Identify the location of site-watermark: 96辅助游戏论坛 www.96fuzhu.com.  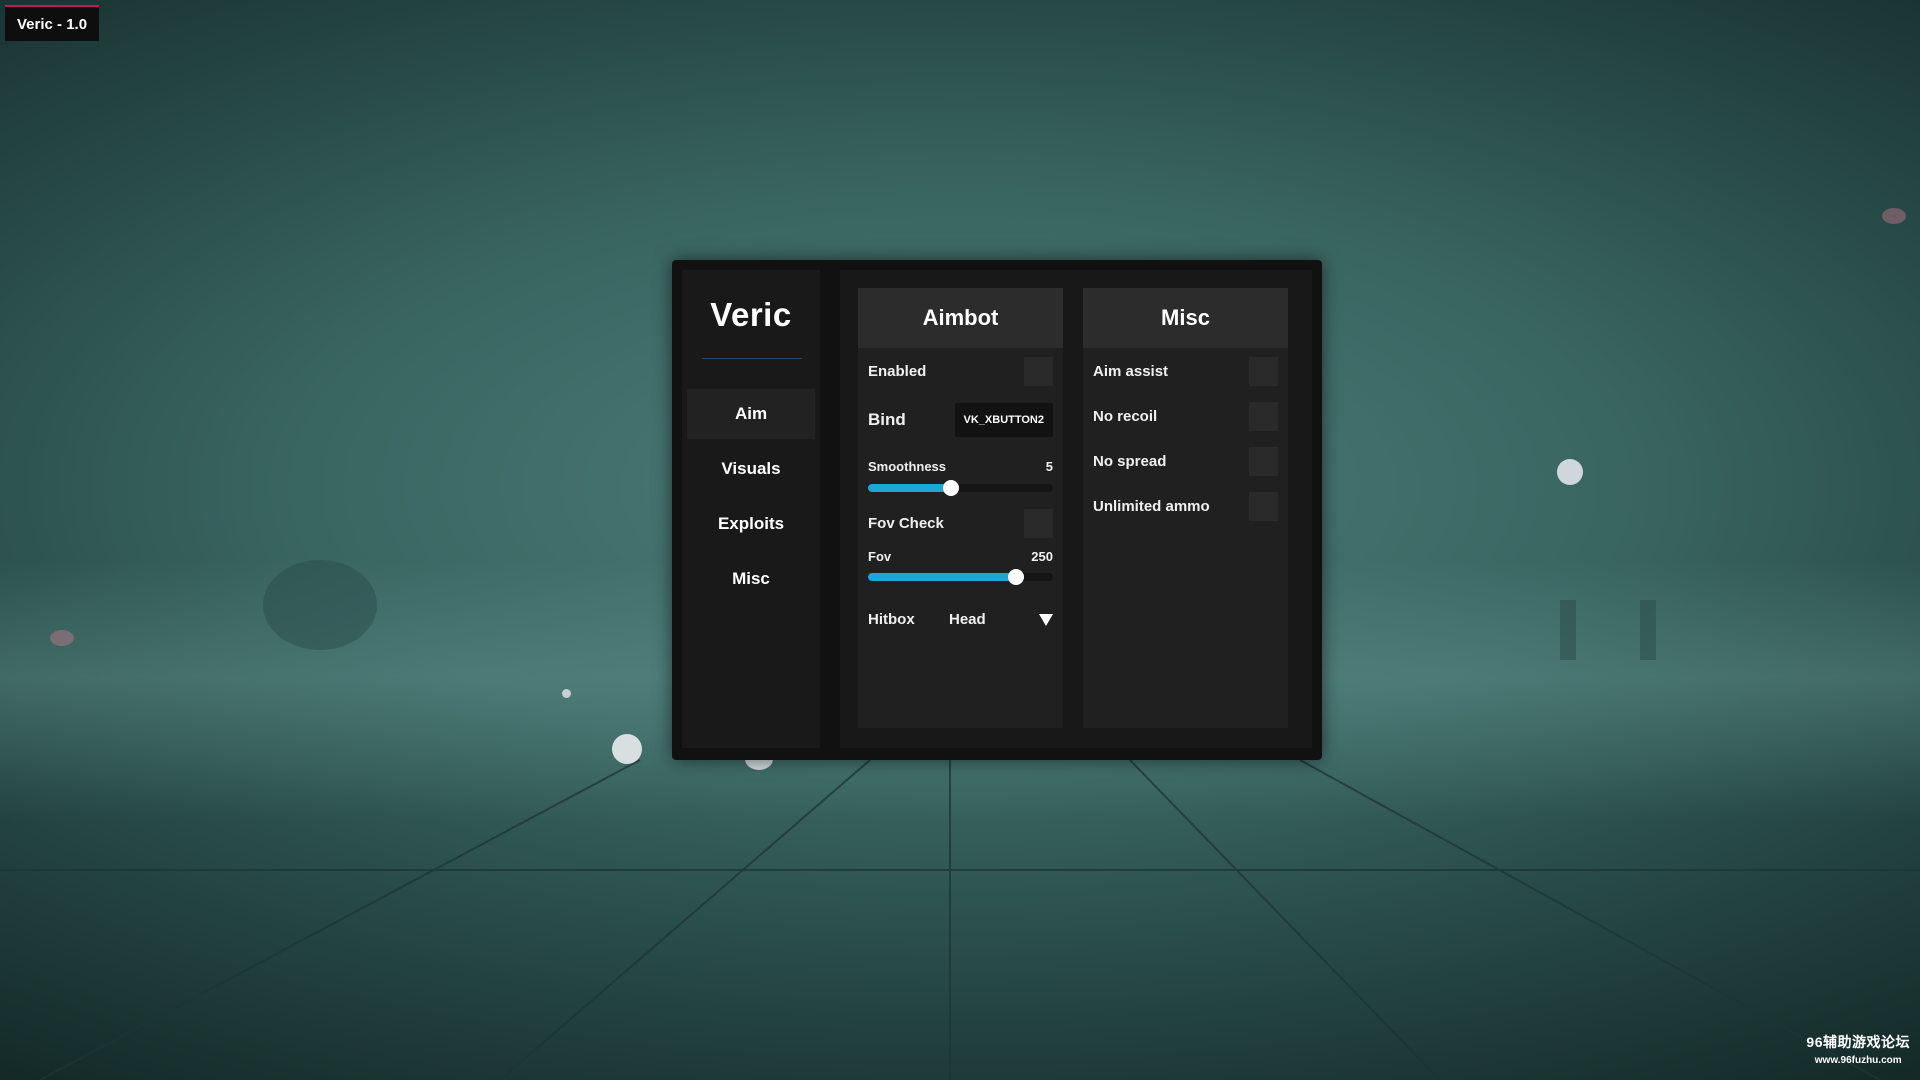
(1858, 1049).